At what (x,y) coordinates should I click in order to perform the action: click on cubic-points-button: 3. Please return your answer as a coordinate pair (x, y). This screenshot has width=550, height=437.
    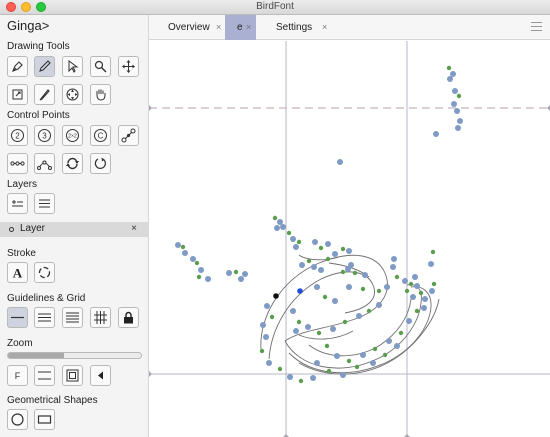
    Looking at the image, I should click on (44, 135).